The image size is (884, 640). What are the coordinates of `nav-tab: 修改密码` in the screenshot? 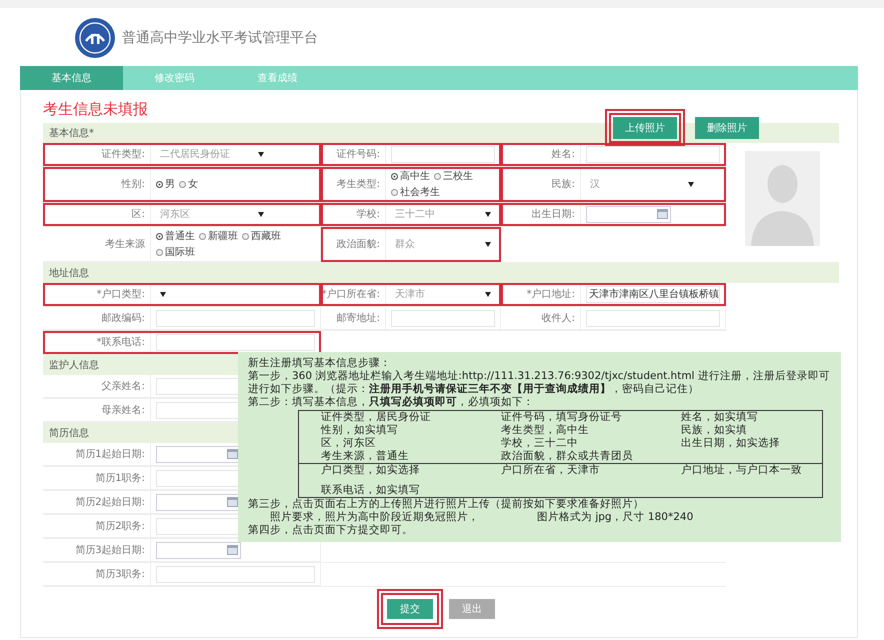 It's located at (174, 78).